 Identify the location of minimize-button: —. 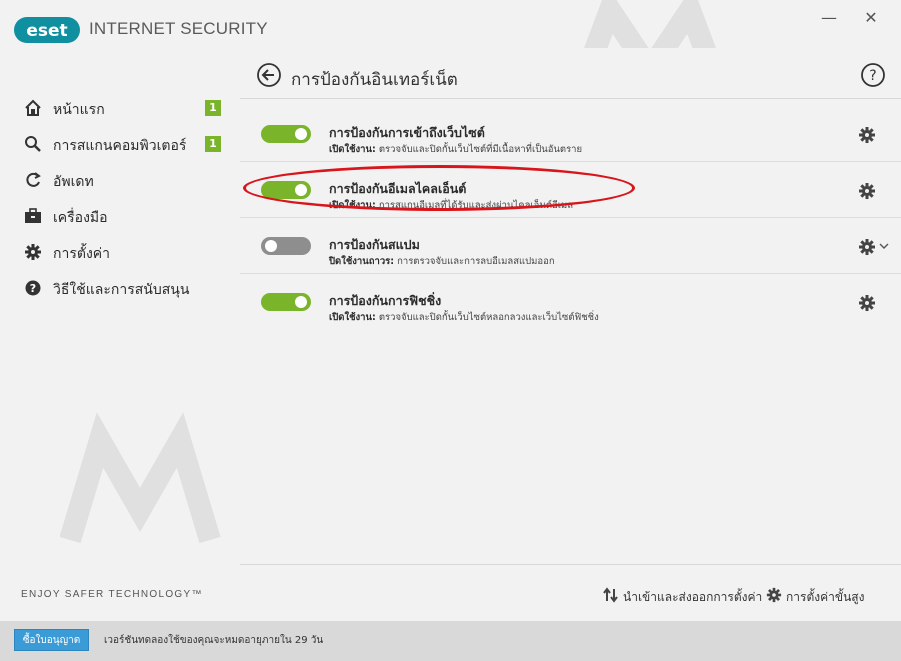
(829, 18).